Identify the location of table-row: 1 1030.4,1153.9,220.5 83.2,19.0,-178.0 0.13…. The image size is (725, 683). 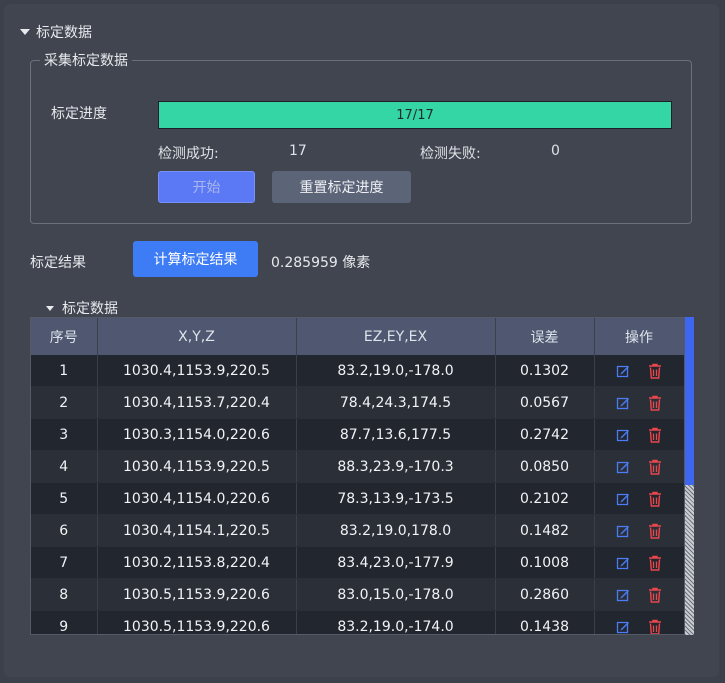
(357, 371).